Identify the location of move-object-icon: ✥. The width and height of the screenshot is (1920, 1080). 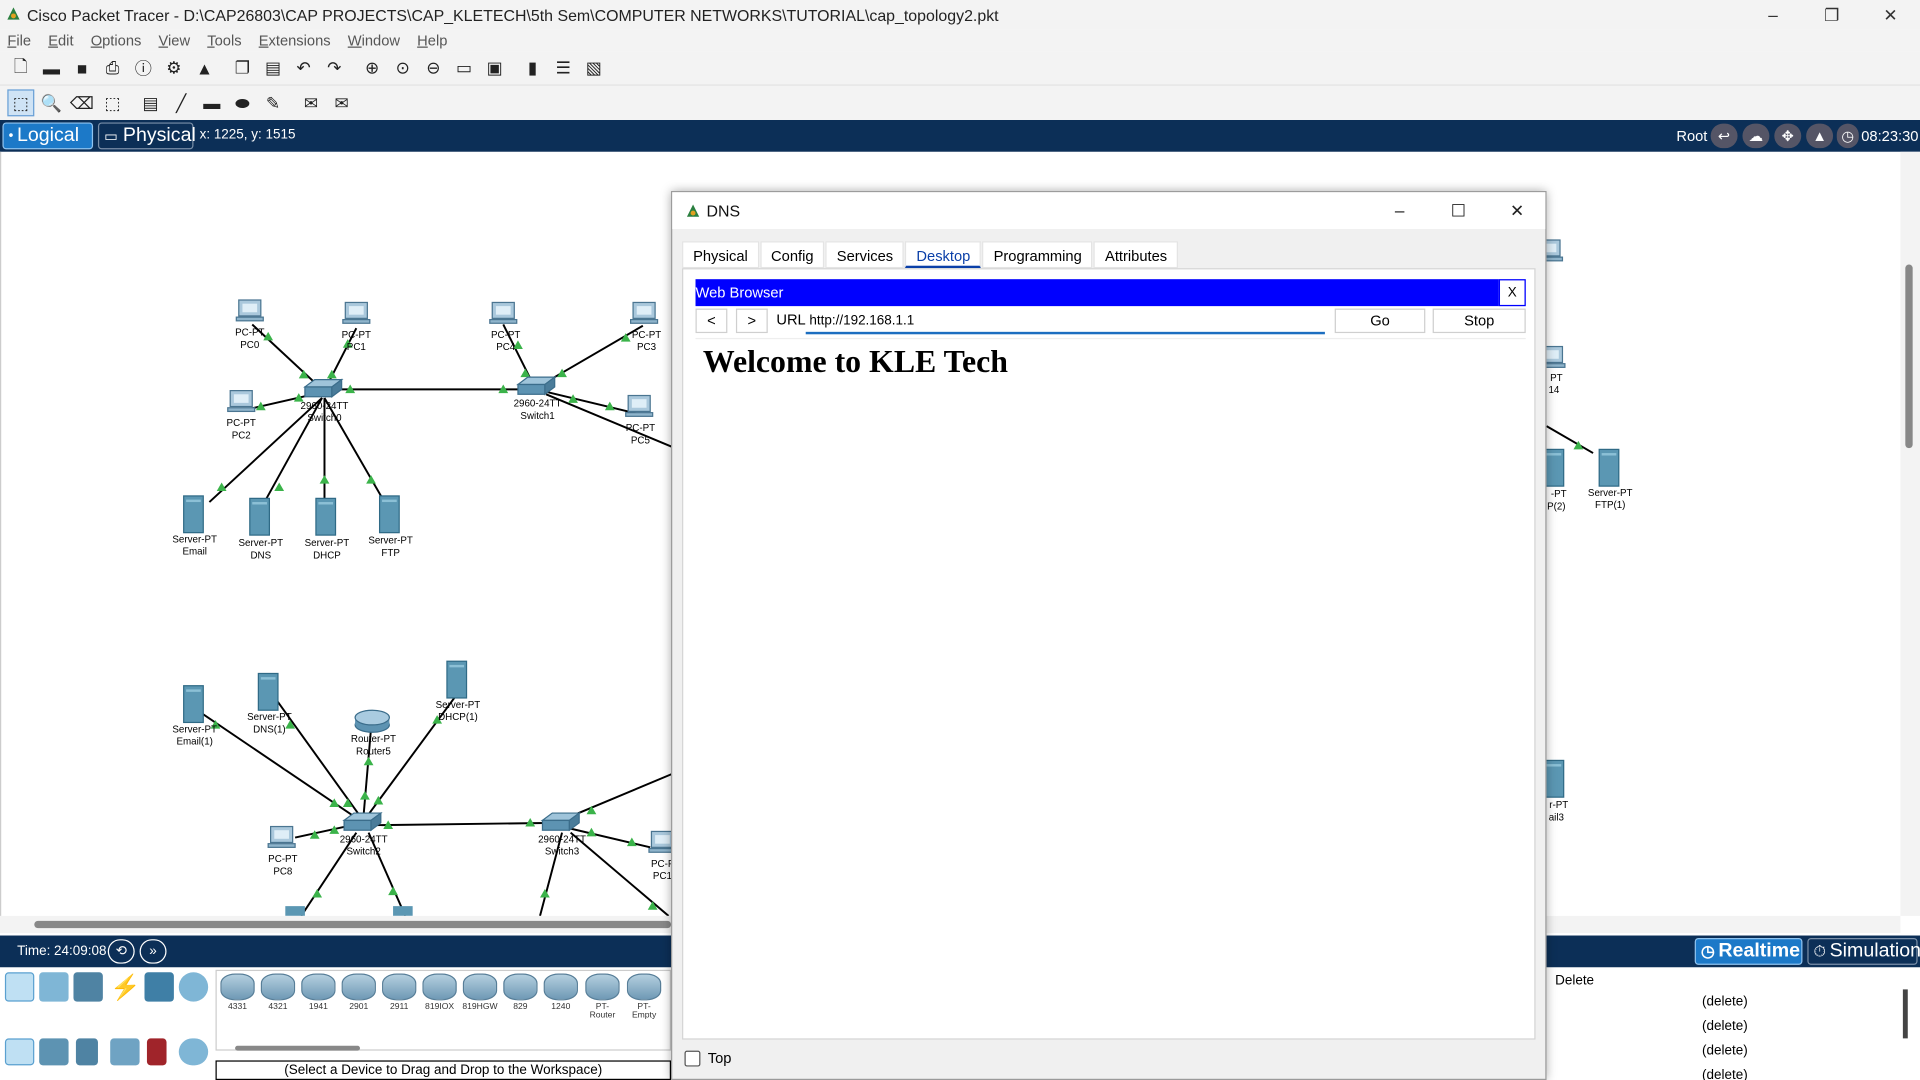
(1788, 136).